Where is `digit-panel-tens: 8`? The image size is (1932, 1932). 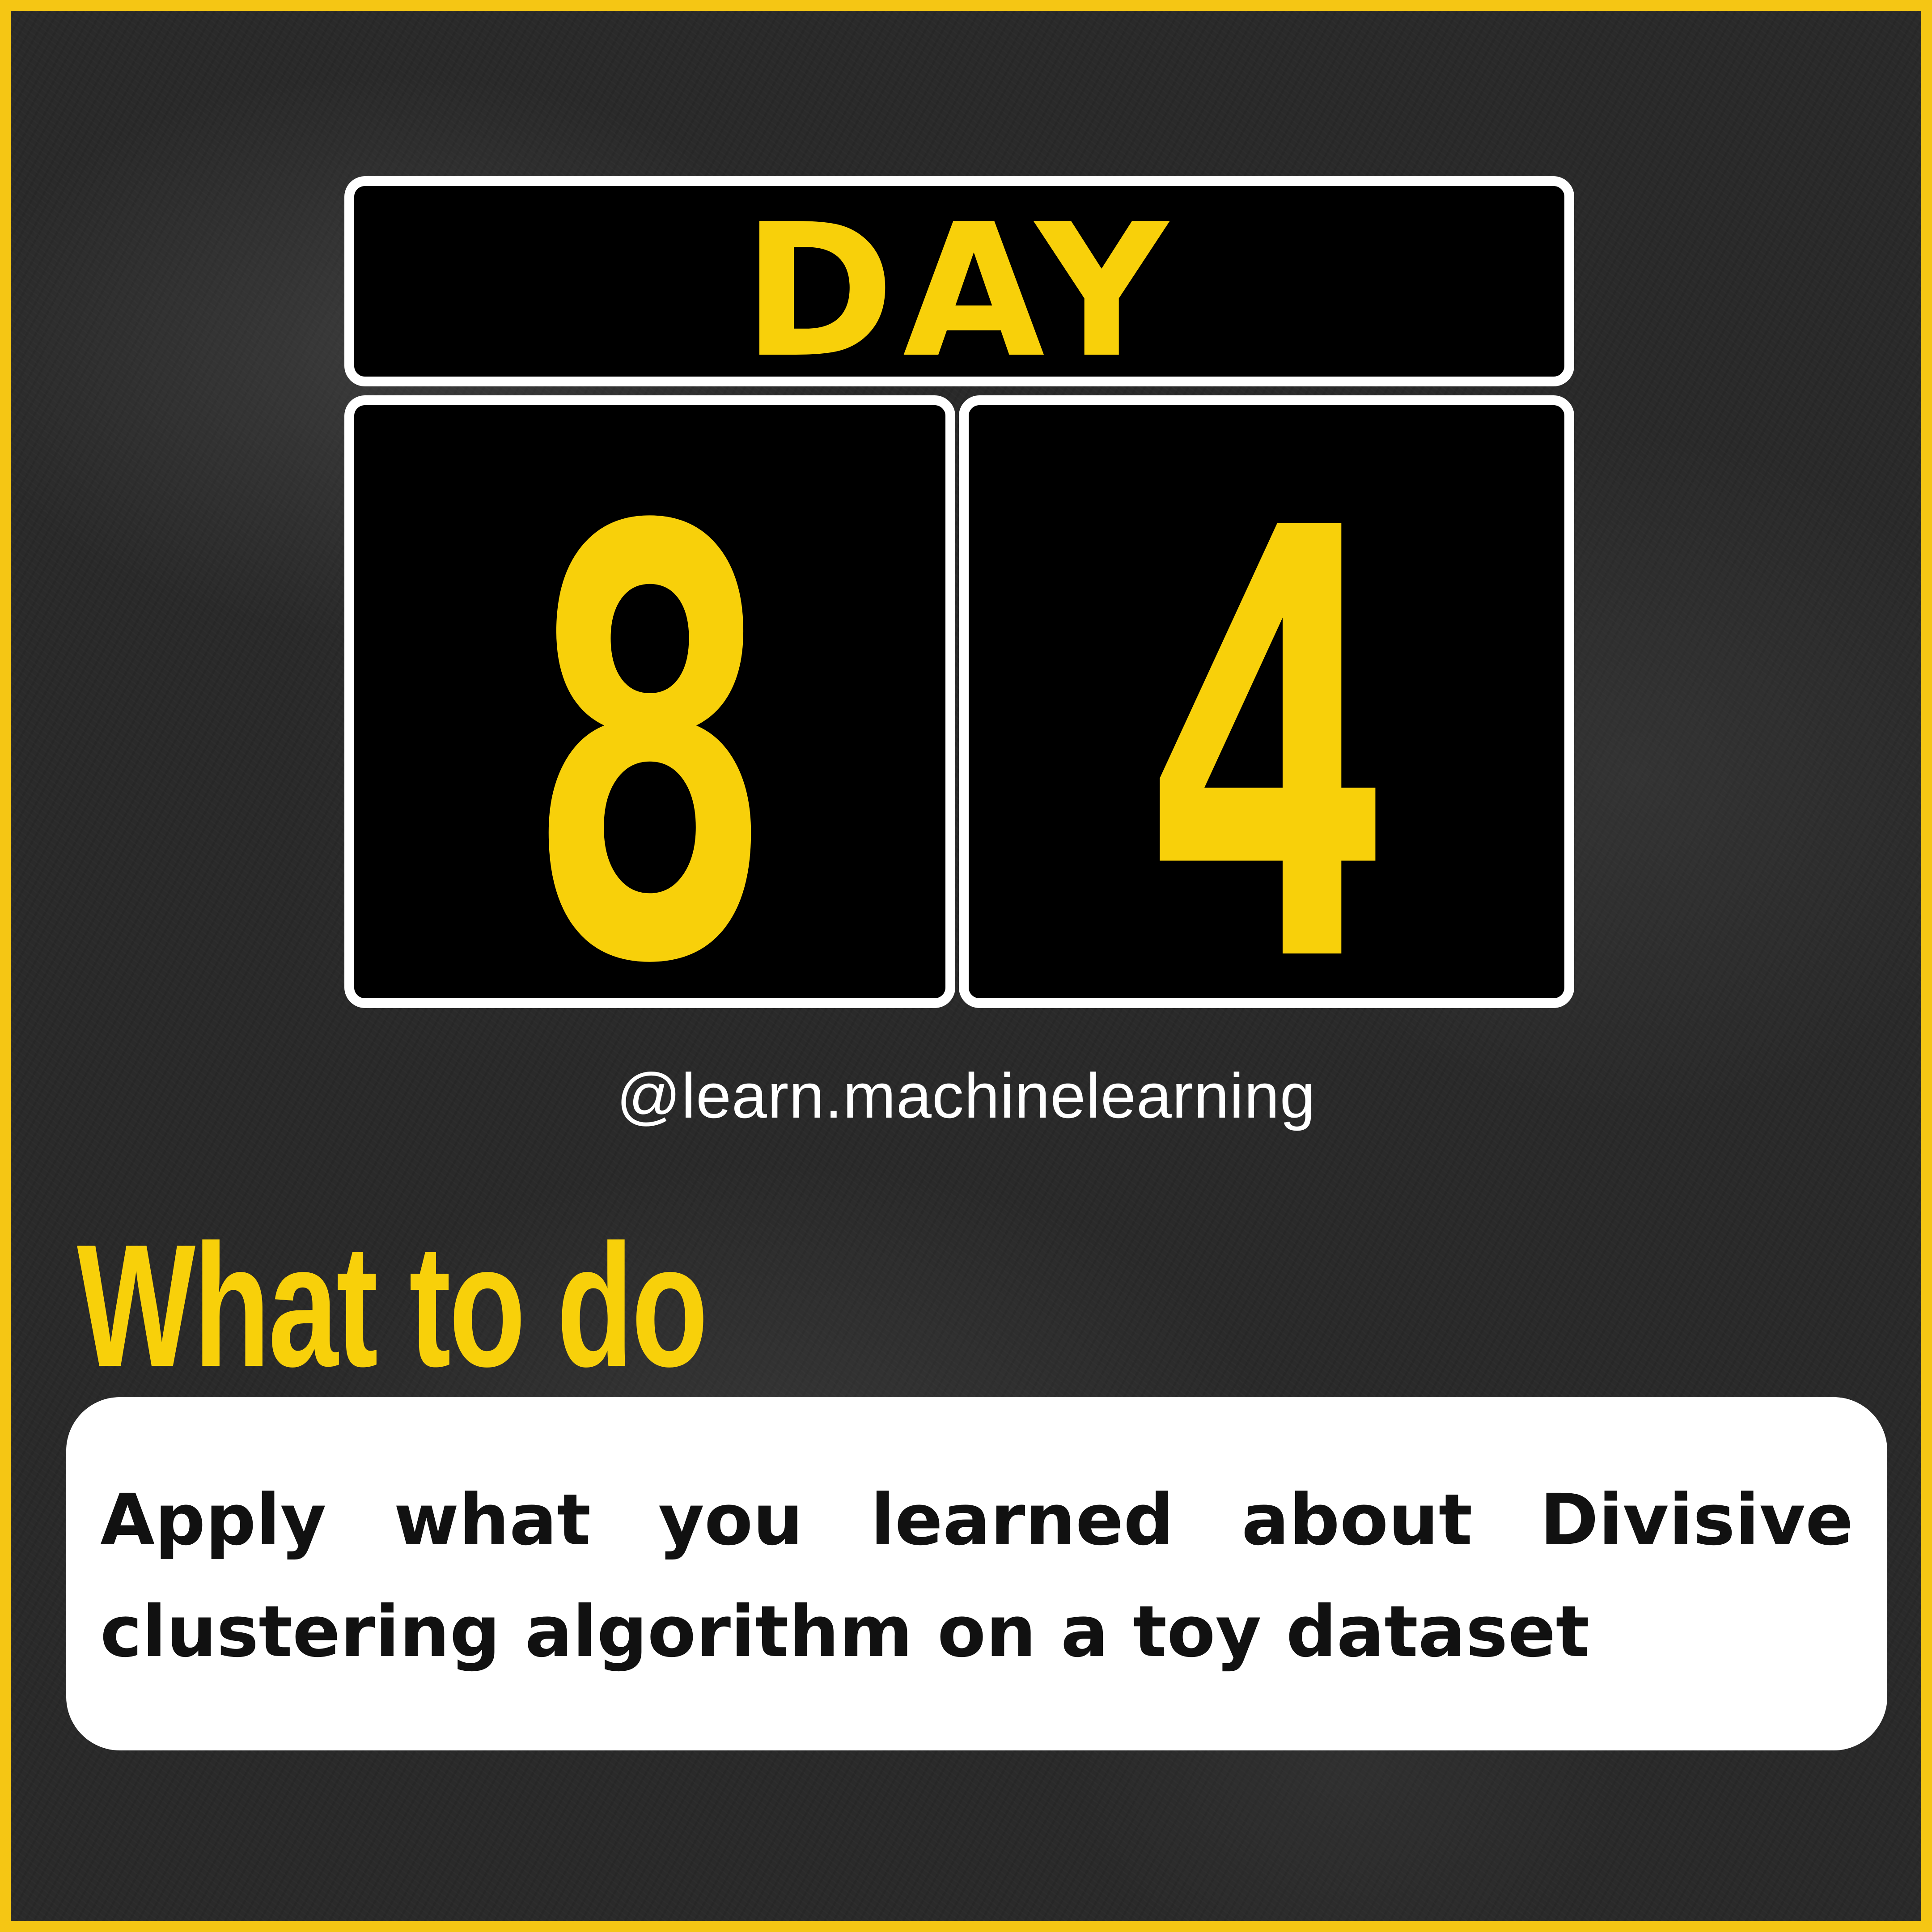
digit-panel-tens: 8 is located at coordinates (649, 720).